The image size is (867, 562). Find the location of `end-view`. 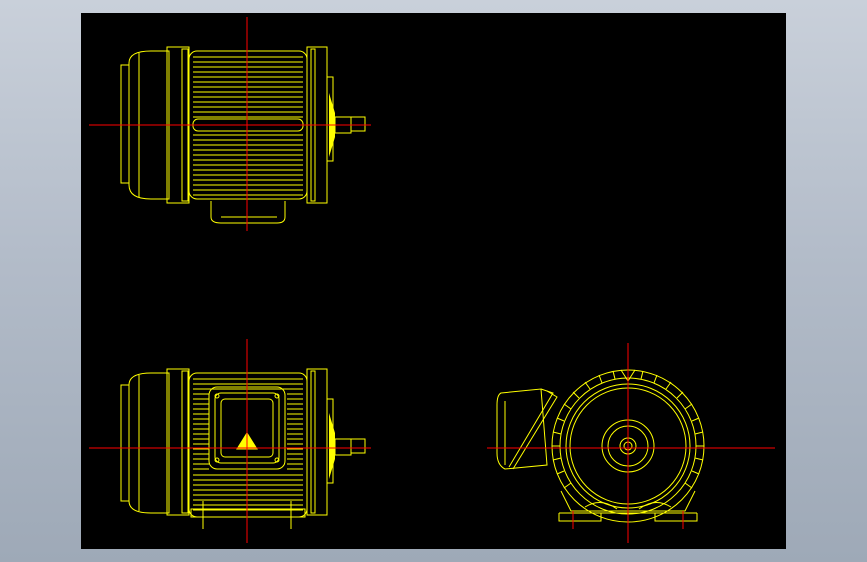

end-view is located at coordinates (600, 446).